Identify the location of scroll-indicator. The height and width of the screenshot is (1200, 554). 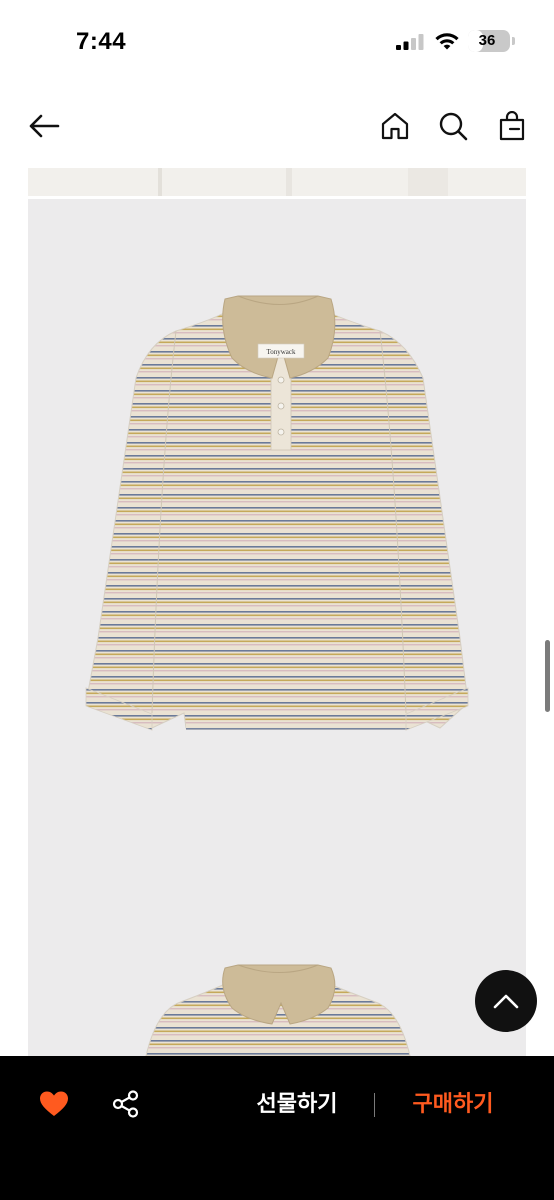
(547, 676).